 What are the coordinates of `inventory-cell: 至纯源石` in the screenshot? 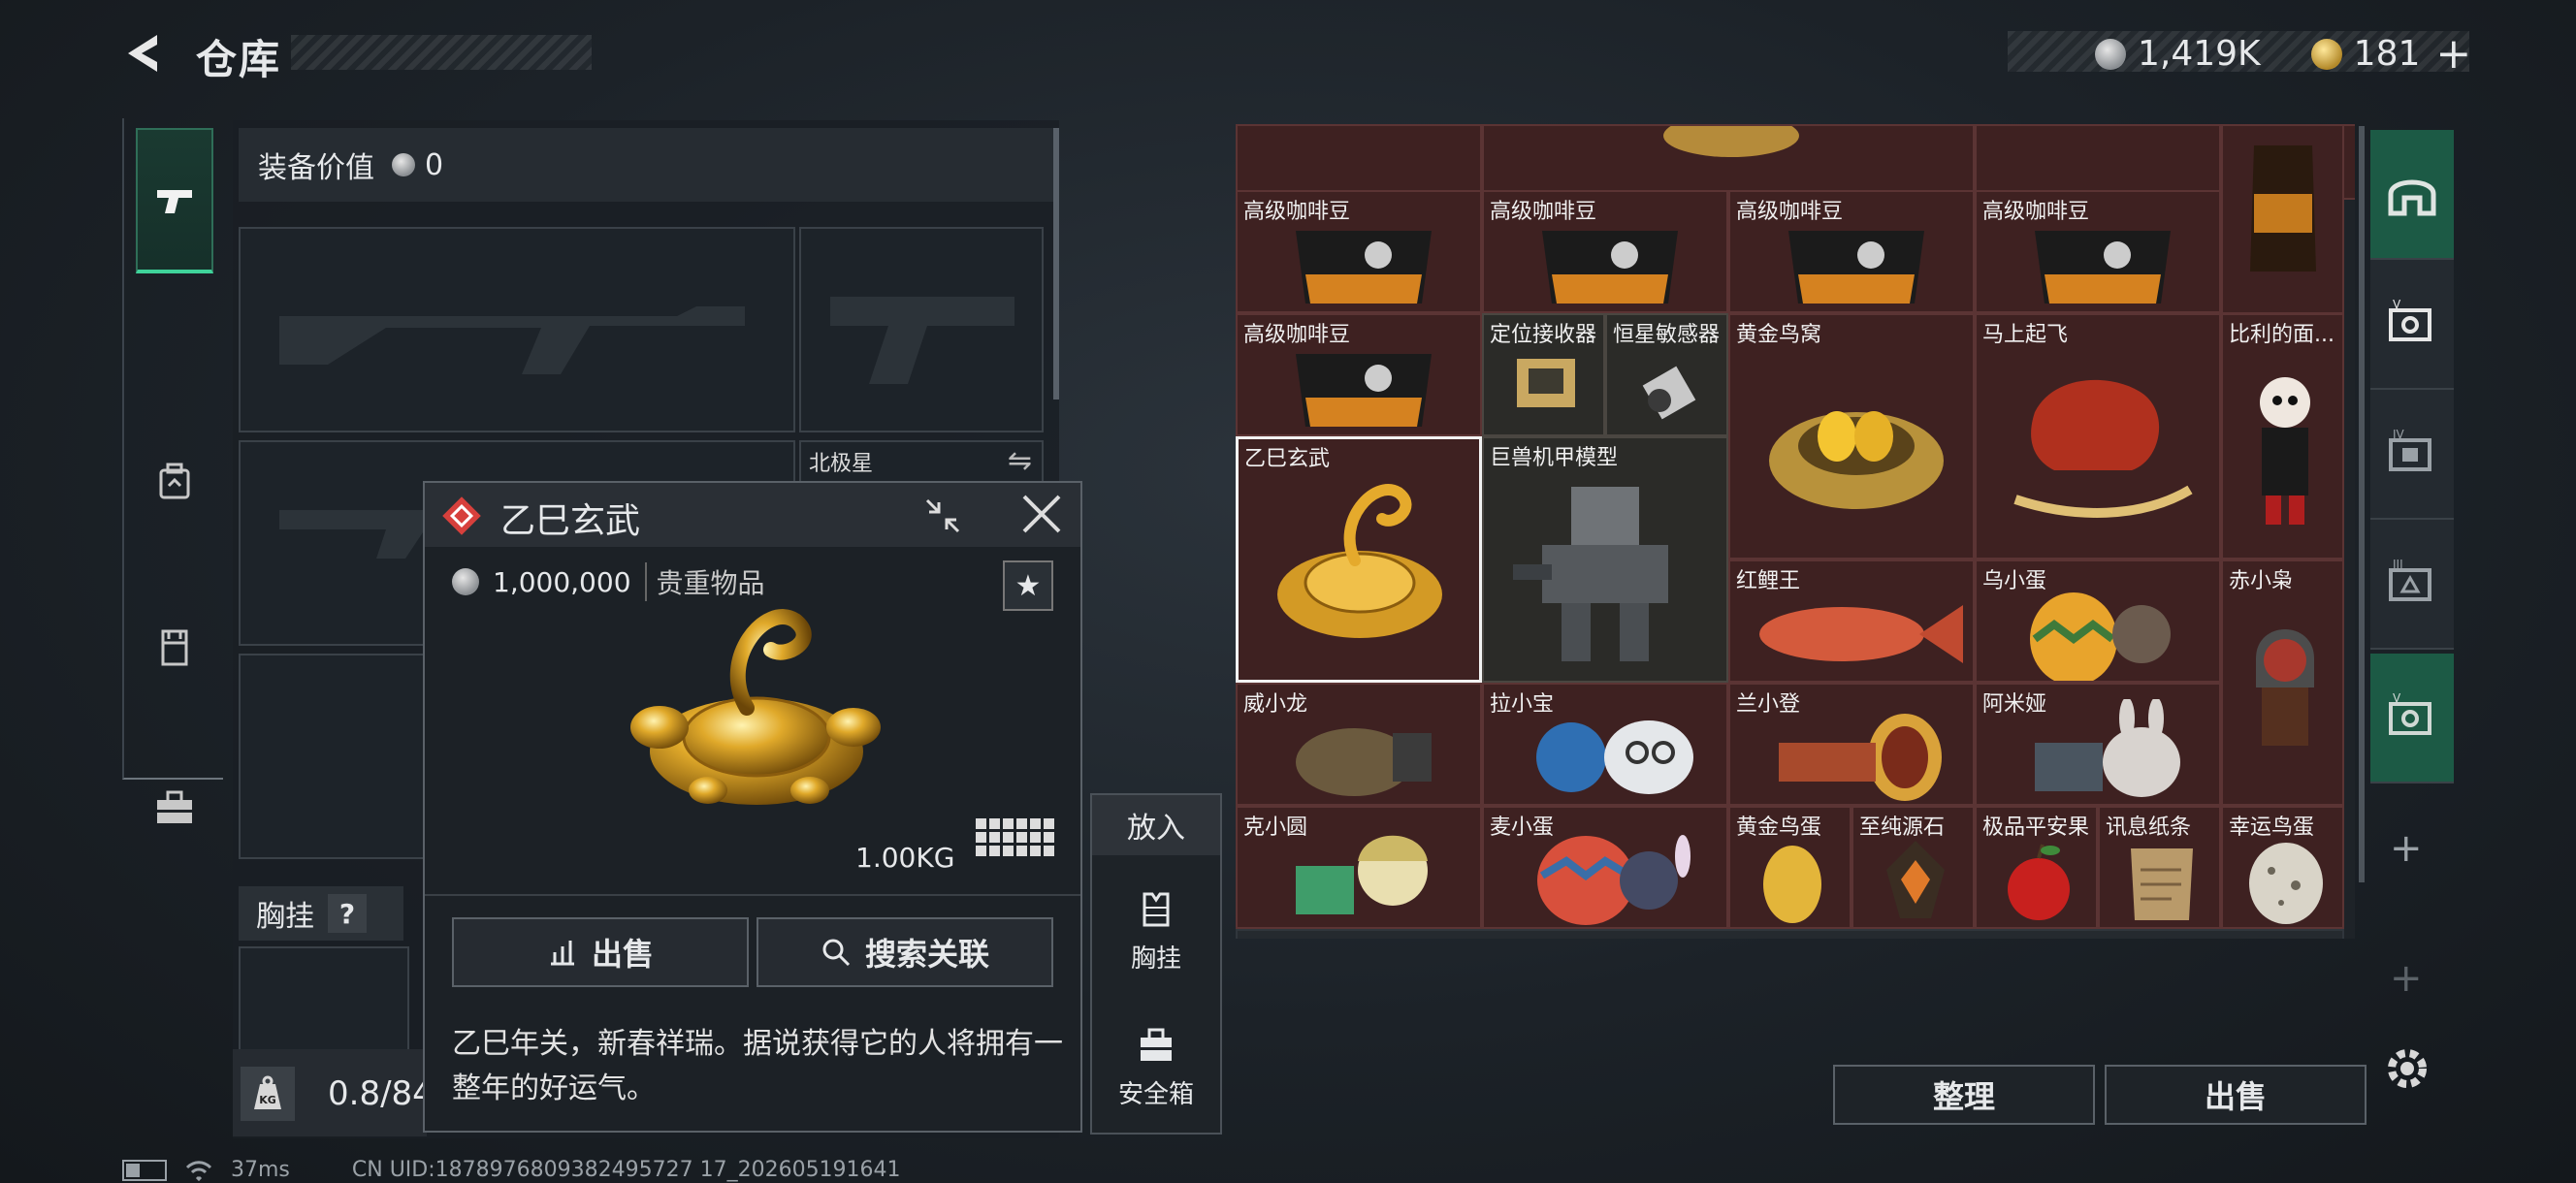 It's located at (1913, 867).